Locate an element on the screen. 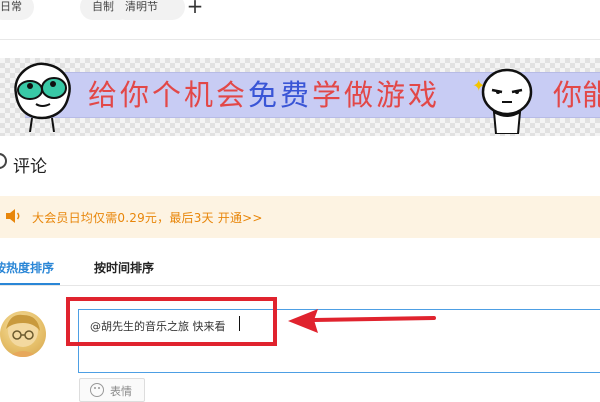  green-alien-face-icon is located at coordinates (42, 97).